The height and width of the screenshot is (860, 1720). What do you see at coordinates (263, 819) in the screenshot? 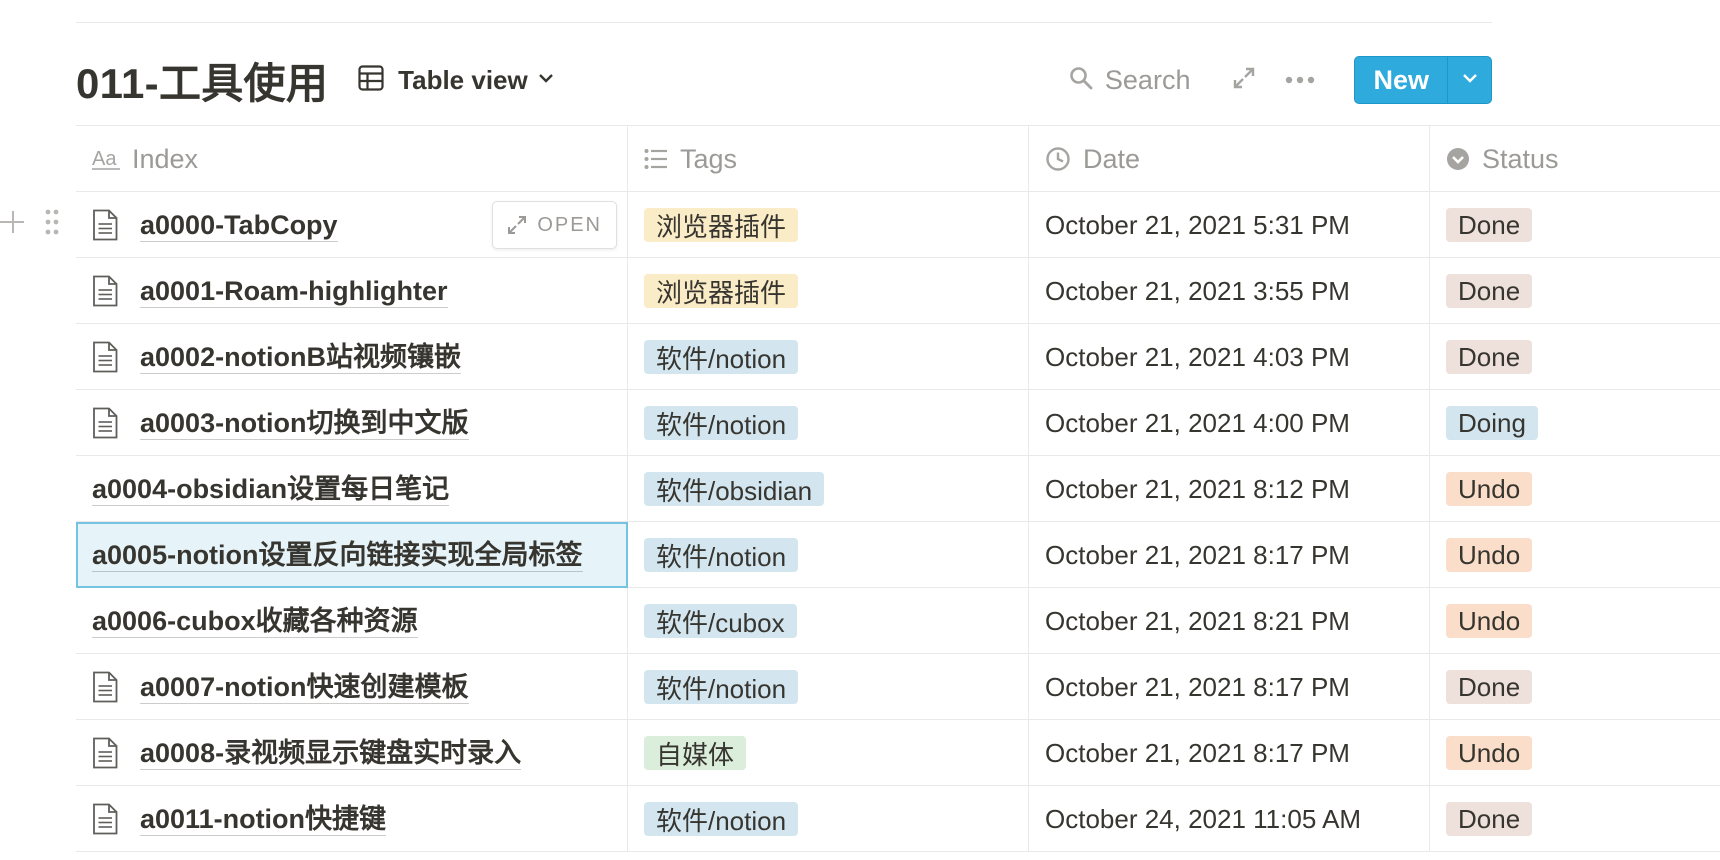
I see `page-title-text: a0011-notion快捷键` at bounding box center [263, 819].